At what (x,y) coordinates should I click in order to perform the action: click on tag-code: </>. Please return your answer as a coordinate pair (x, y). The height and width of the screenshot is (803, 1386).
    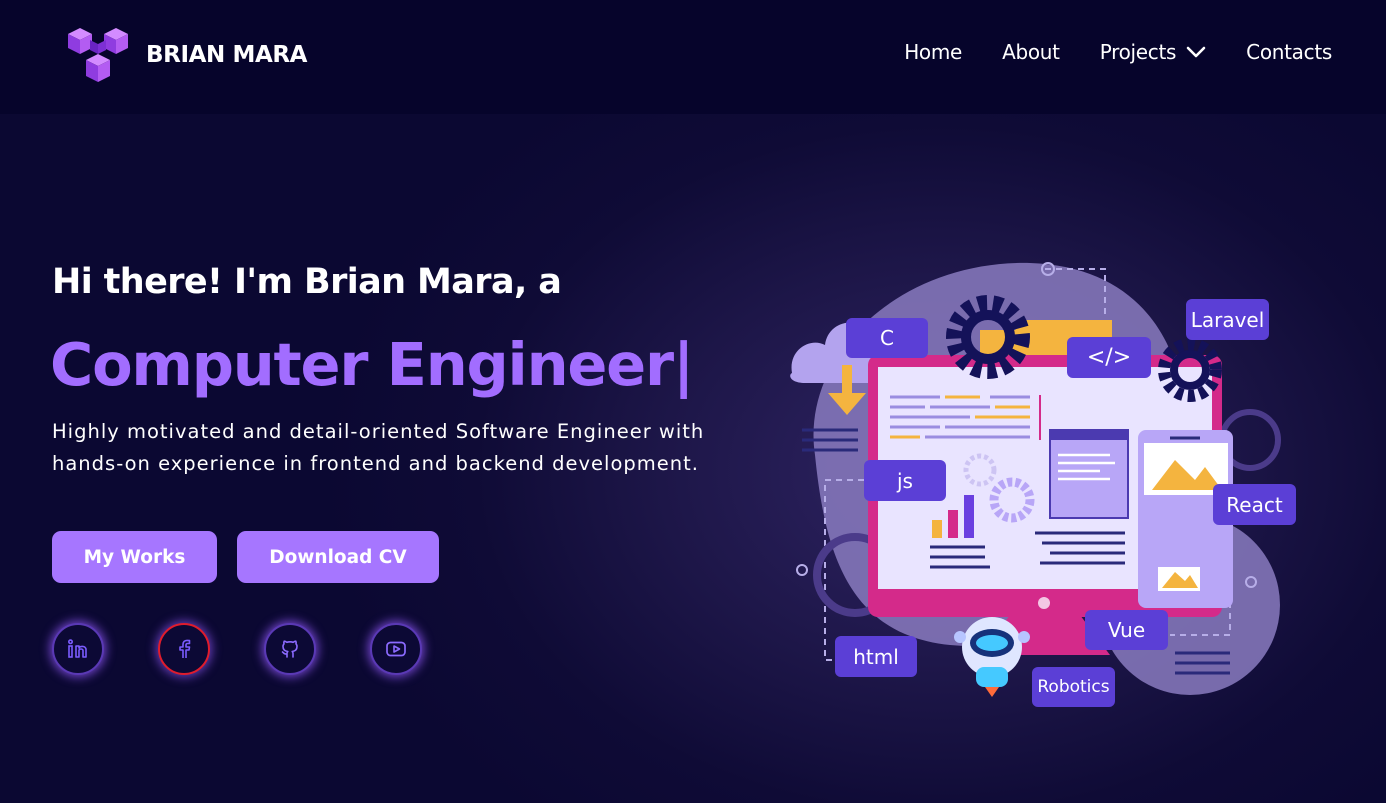
    Looking at the image, I should click on (1109, 357).